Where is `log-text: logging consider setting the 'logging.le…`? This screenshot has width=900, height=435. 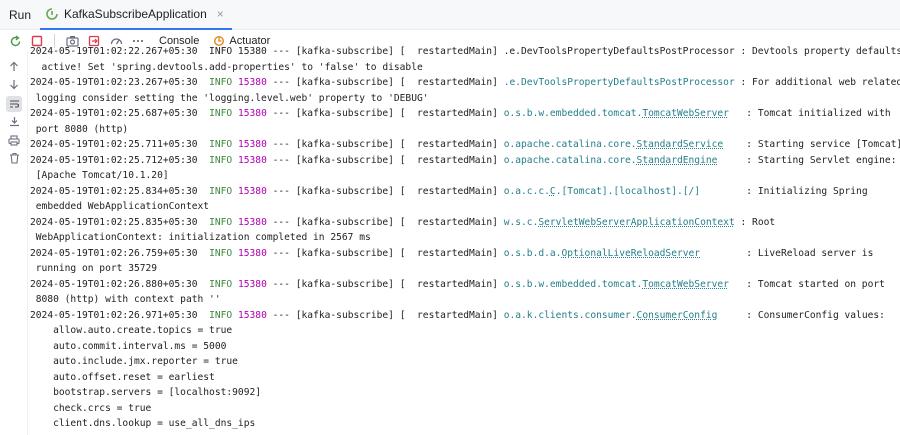
log-text: logging consider setting the 'logging.le… is located at coordinates (229, 98).